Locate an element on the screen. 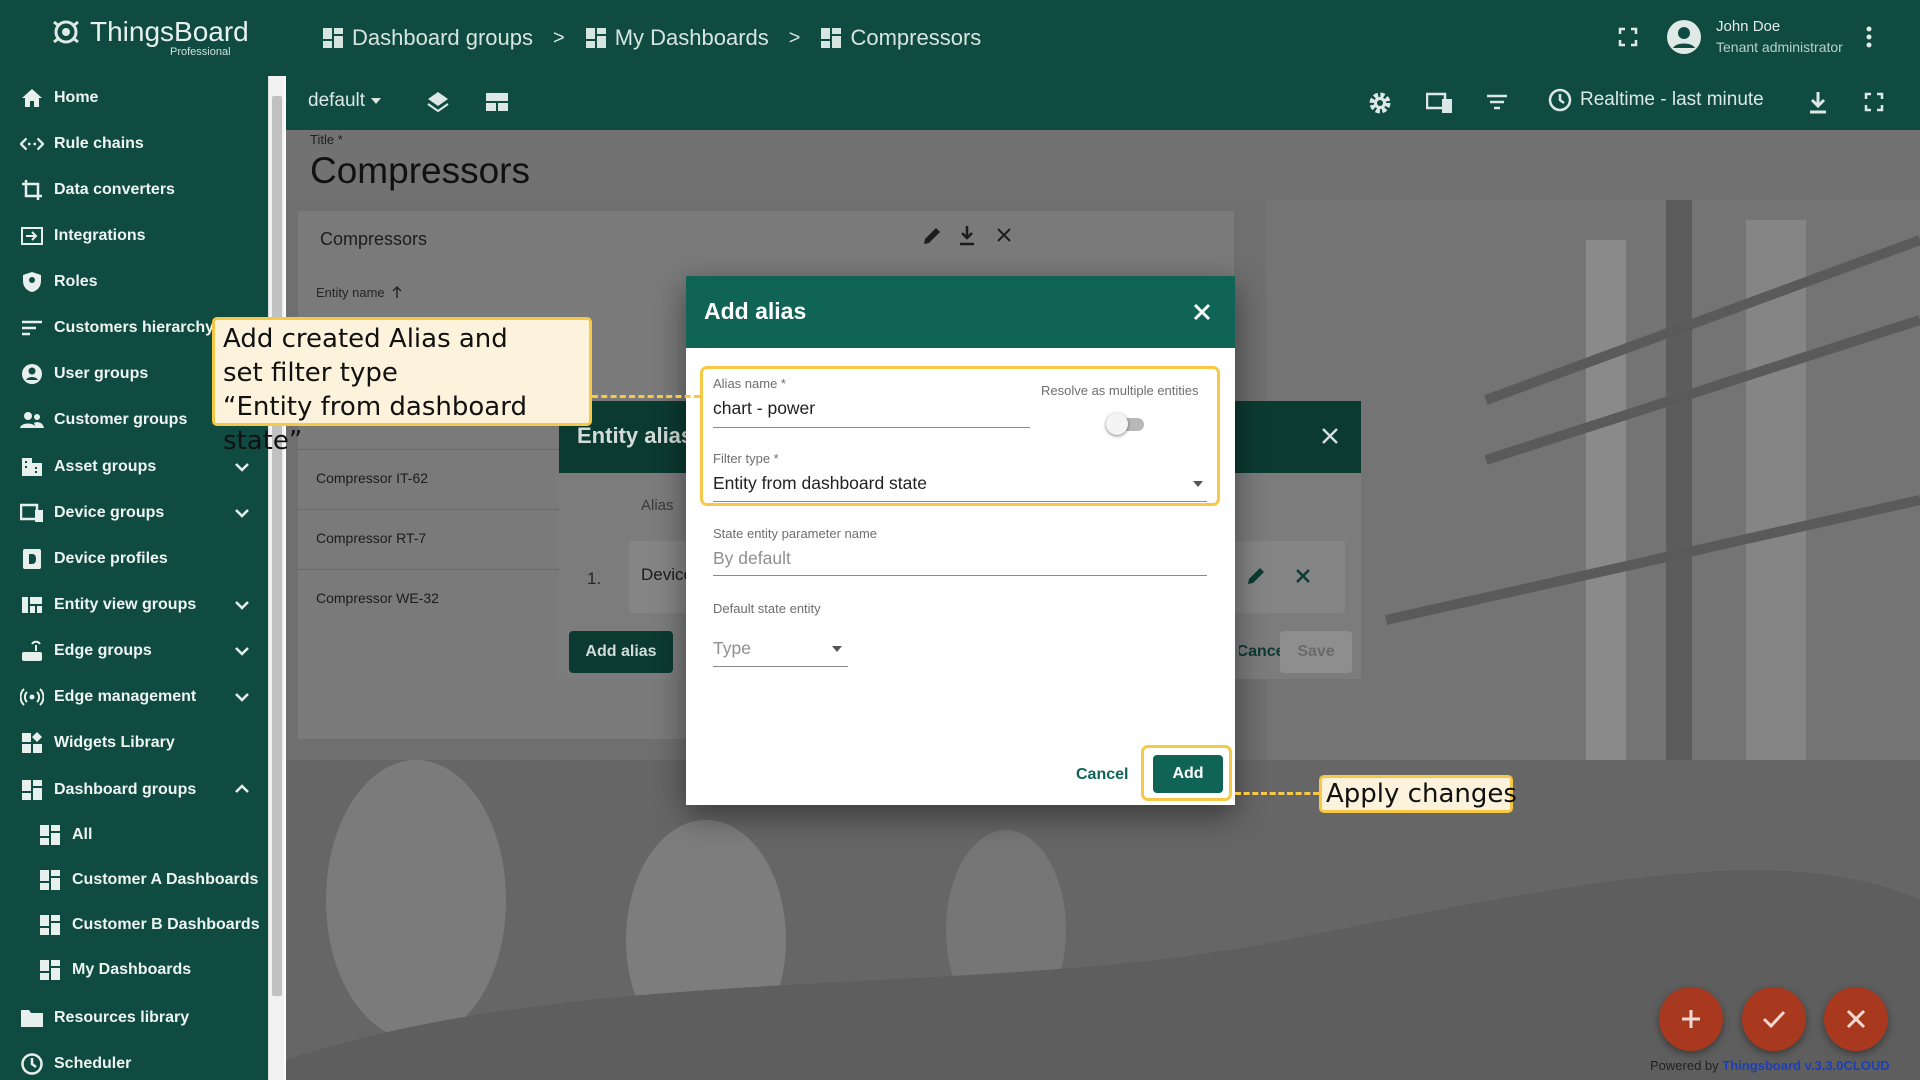  sidebar-item-entity-view-groups: Entity view groups is located at coordinates (134, 605).